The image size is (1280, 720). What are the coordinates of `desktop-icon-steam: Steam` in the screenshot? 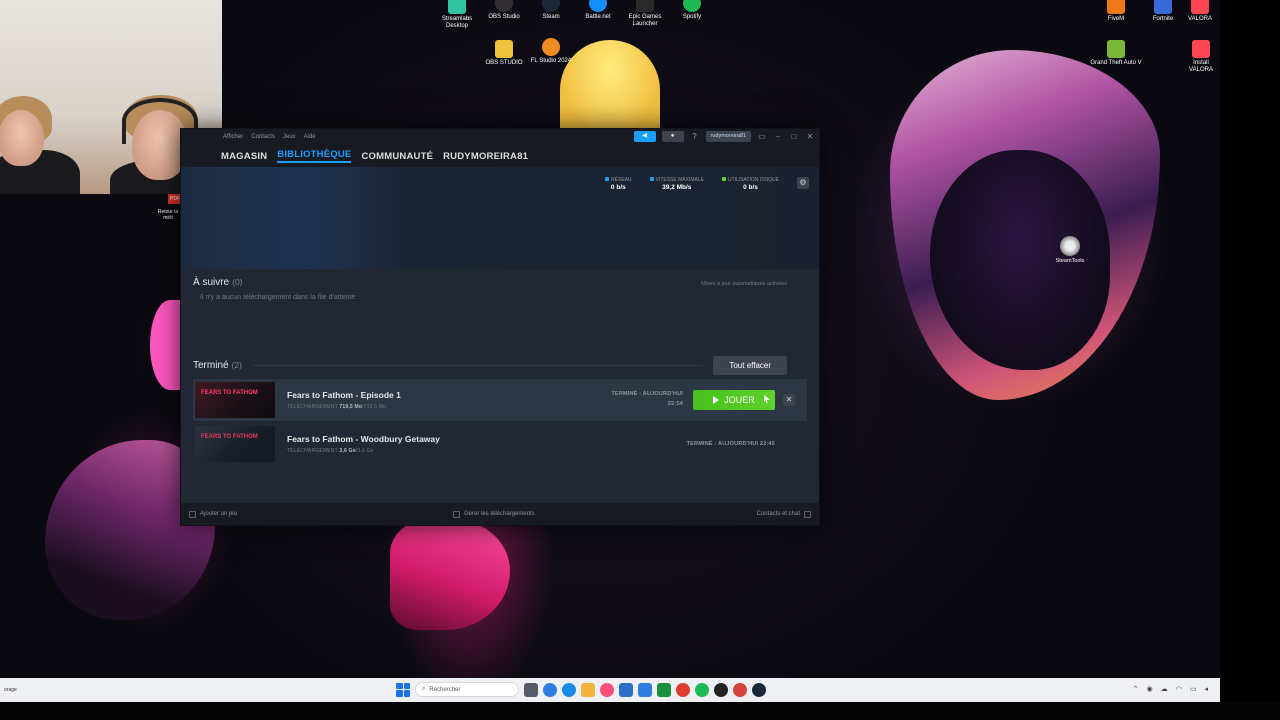 It's located at (551, 10).